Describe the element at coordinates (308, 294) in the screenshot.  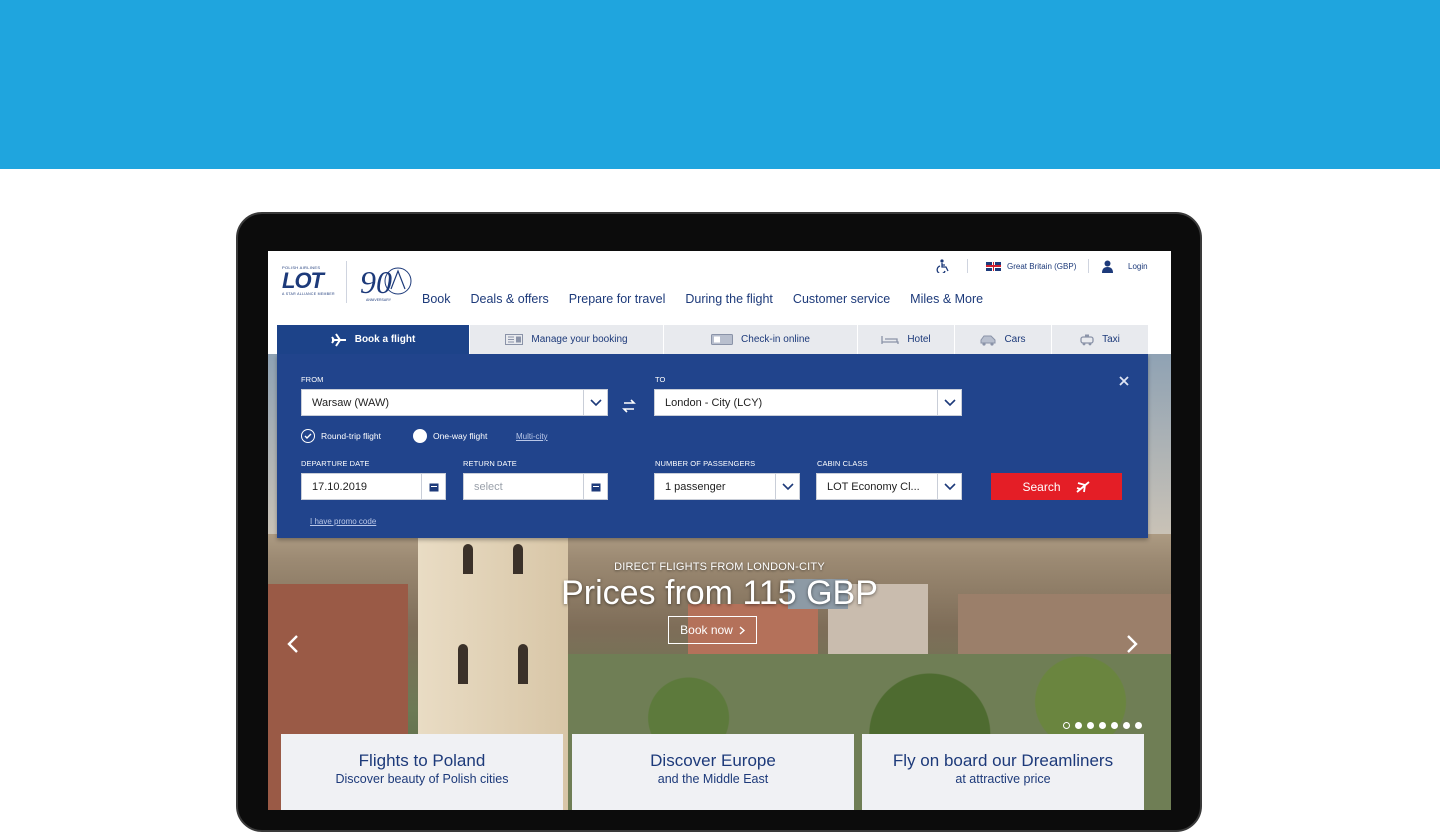
I see `logo-member: A STAR ALLIANCE MEMBER` at that location.